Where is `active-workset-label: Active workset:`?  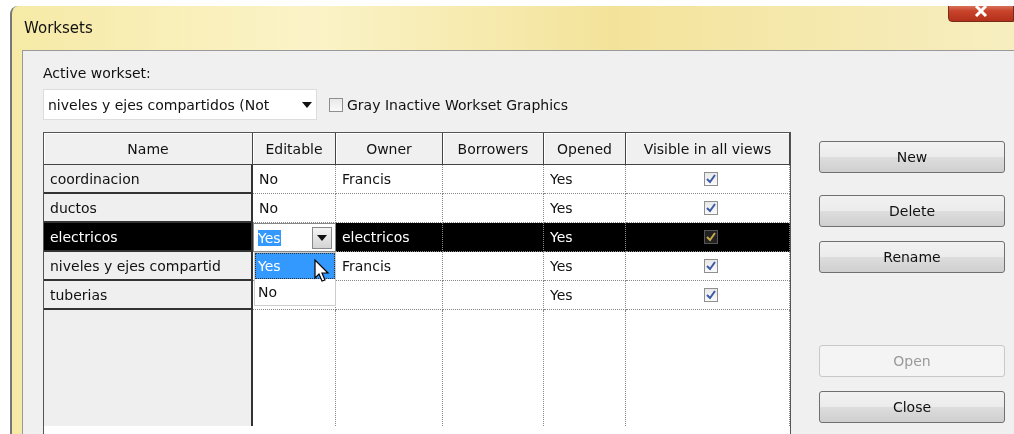
active-workset-label: Active workset: is located at coordinates (97, 73).